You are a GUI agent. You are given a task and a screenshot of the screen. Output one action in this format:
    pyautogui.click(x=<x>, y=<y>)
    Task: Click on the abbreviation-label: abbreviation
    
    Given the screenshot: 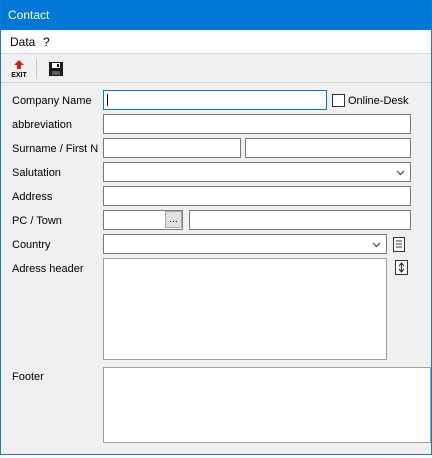 What is the action you would take?
    pyautogui.click(x=42, y=125)
    